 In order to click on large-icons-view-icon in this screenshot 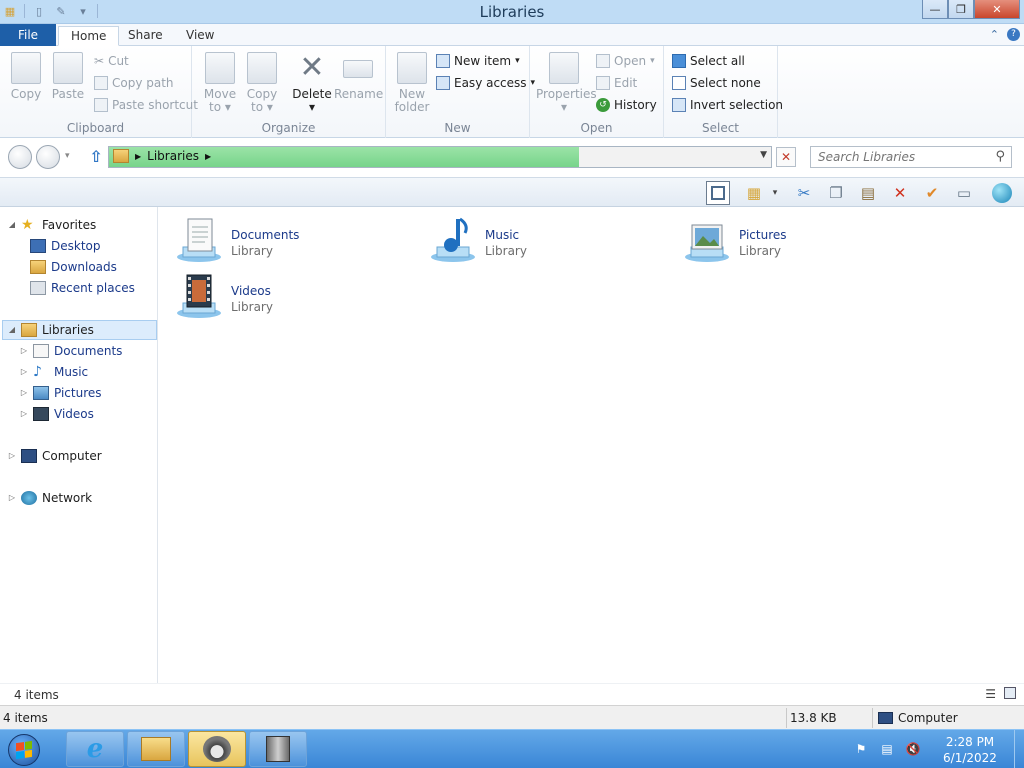, I will do `click(1010, 693)`.